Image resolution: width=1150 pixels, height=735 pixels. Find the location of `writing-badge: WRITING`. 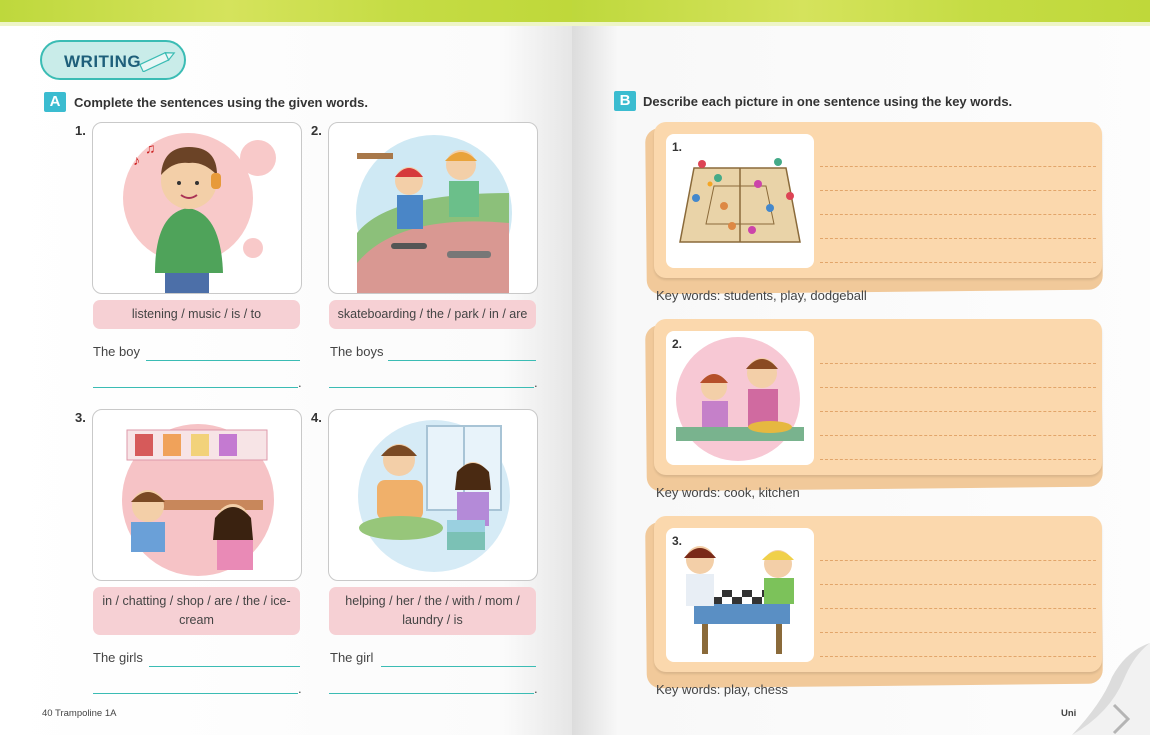

writing-badge: WRITING is located at coordinates (113, 60).